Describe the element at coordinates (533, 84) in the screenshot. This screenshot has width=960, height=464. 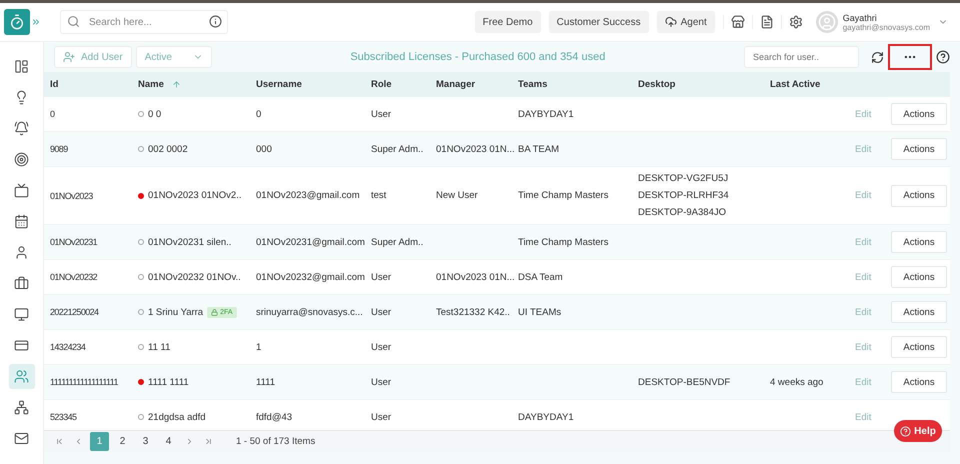
I see `column-header: Teams` at that location.